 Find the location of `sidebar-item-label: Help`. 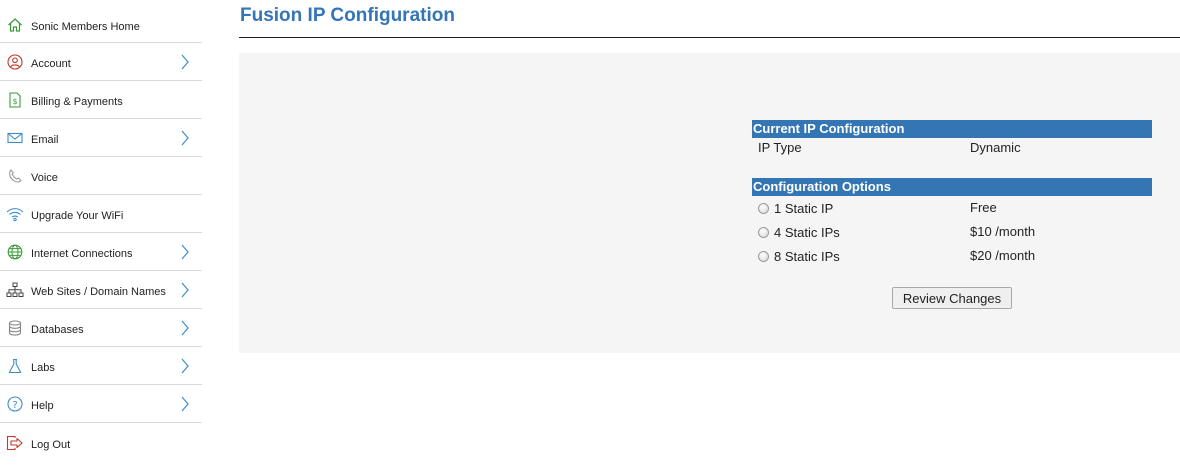

sidebar-item-label: Help is located at coordinates (42, 406).